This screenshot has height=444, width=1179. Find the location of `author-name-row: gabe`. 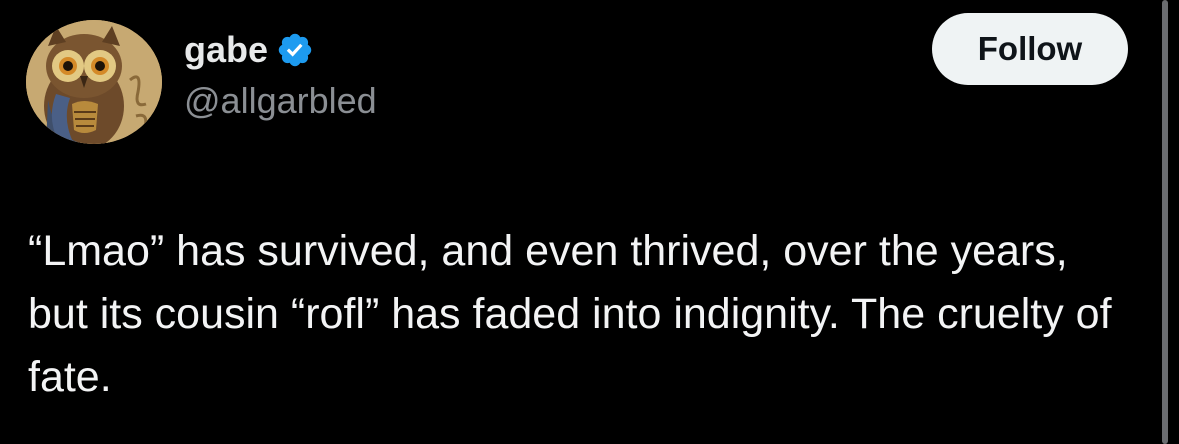

author-name-row: gabe is located at coordinates (249, 50).